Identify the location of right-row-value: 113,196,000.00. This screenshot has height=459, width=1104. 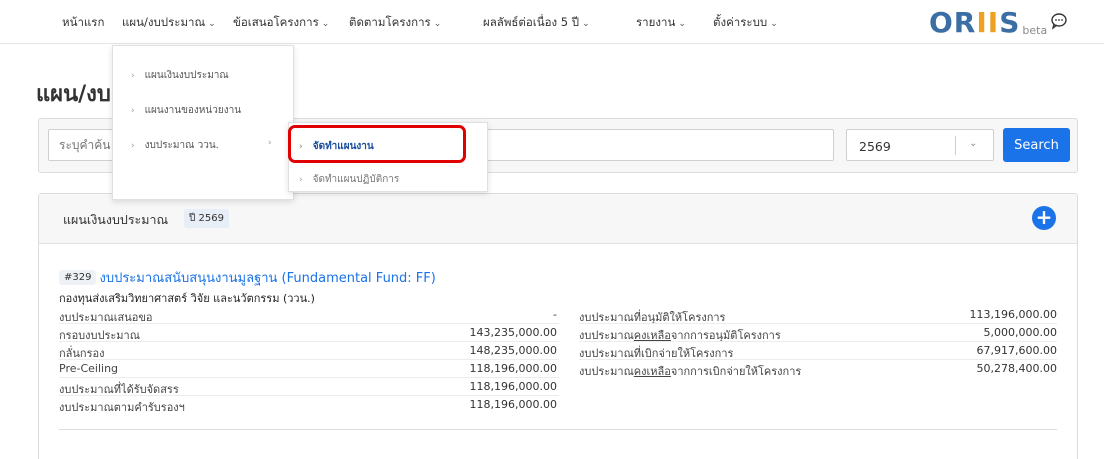
(1013, 314).